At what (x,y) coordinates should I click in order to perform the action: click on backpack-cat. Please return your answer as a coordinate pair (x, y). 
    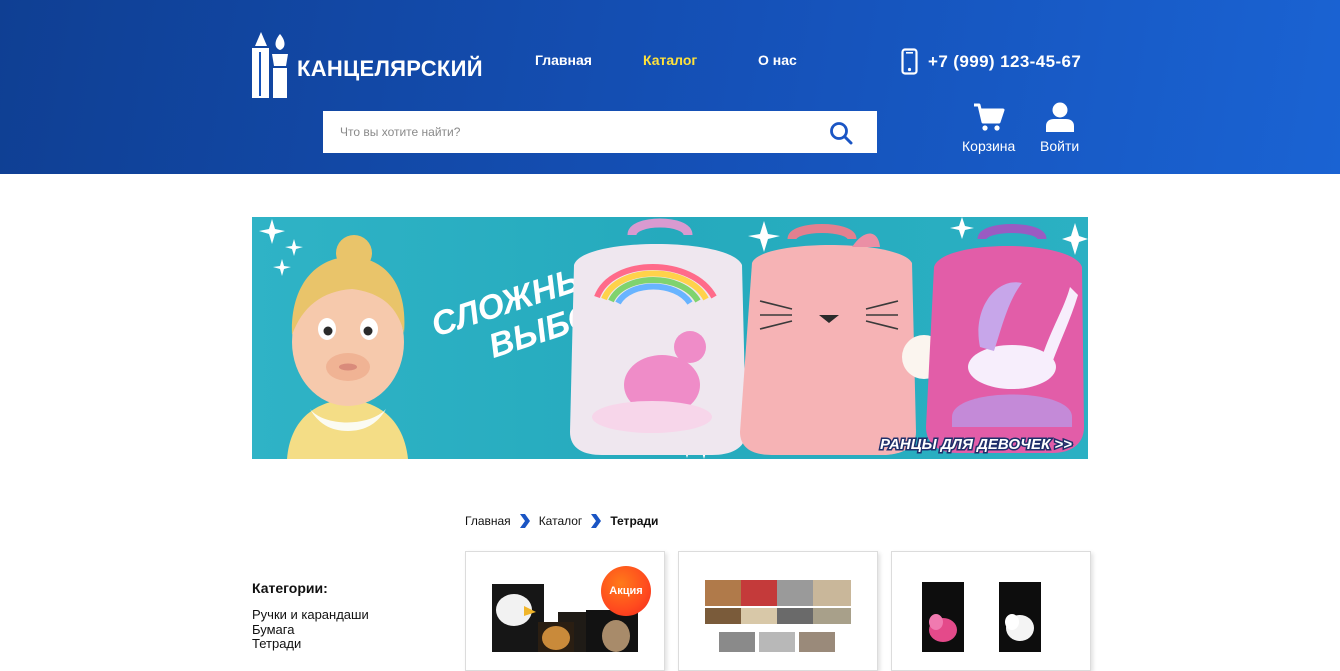
    Looking at the image, I should click on (843, 339).